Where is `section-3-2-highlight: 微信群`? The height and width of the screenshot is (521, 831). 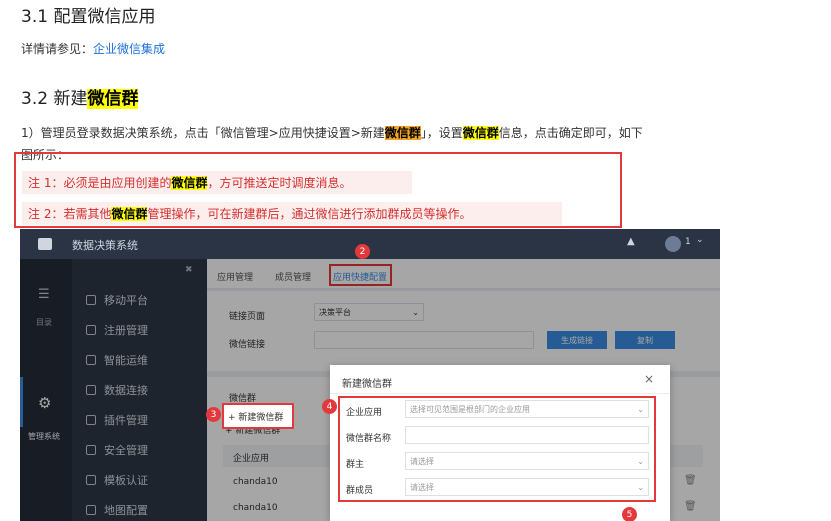
section-3-2-highlight: 微信群 is located at coordinates (113, 99).